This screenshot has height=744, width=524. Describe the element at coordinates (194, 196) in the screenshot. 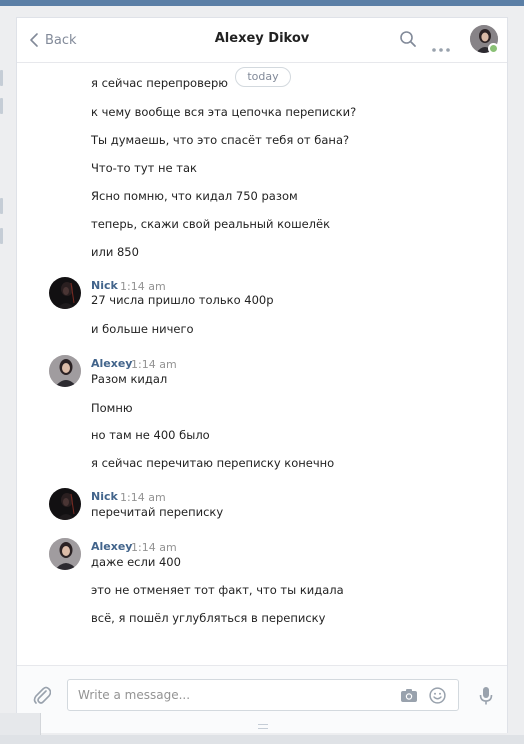

I see `message-text: Ясно помню, что кидал 750 разом` at that location.